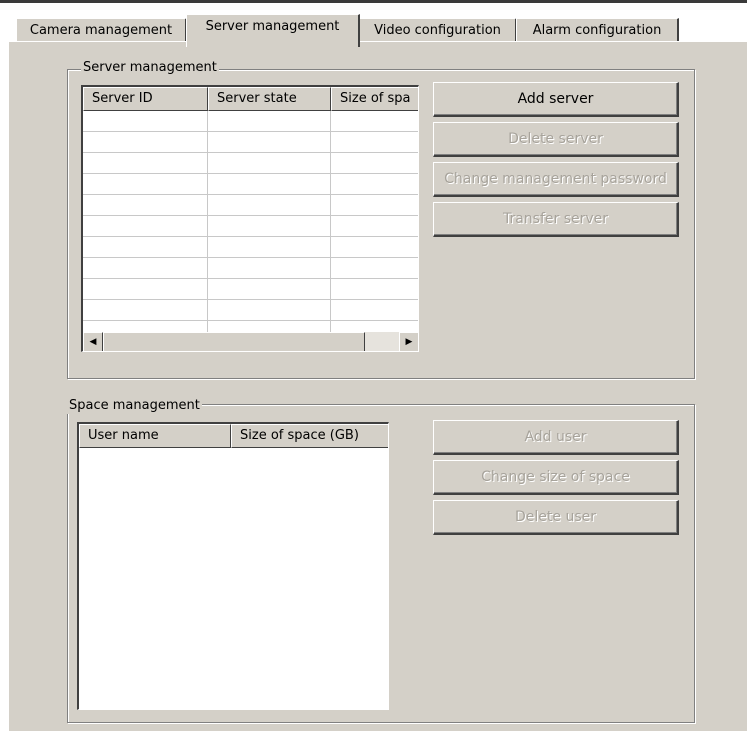  I want to click on add-server-button: Add server, so click(556, 99).